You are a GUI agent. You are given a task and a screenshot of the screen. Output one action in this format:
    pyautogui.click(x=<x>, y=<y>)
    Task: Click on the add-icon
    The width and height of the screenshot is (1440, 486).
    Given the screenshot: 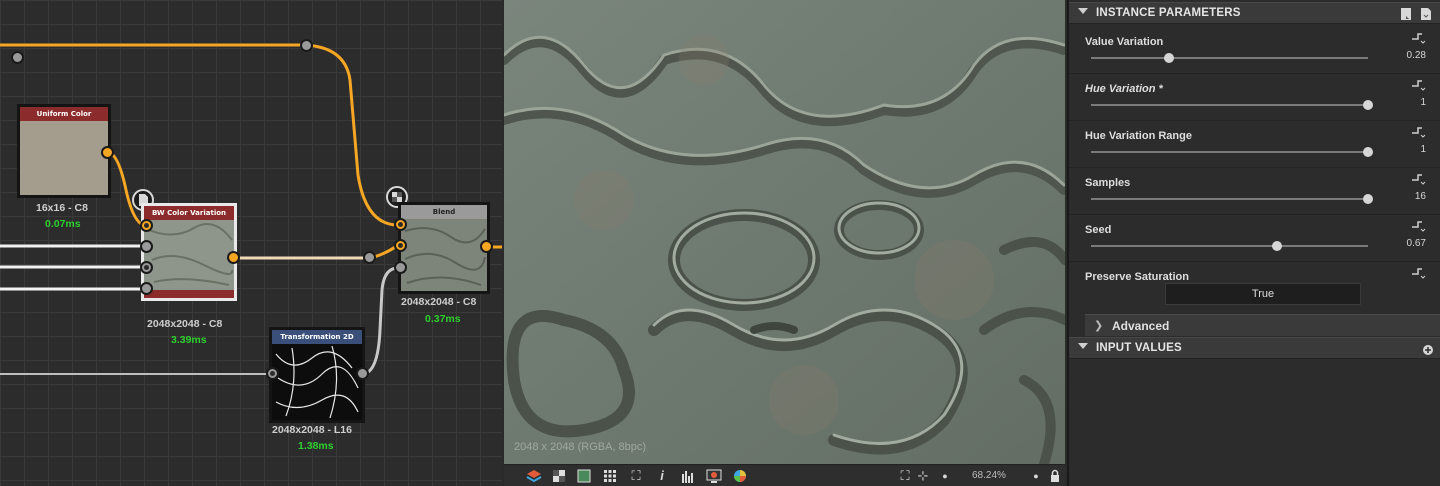 What is the action you would take?
    pyautogui.click(x=1428, y=350)
    